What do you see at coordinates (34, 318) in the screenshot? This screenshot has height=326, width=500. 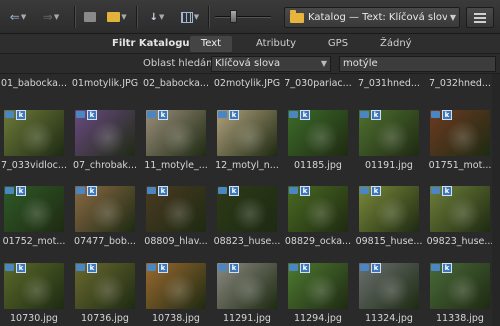 I see `thumbnail-caption: 10730.jpg` at bounding box center [34, 318].